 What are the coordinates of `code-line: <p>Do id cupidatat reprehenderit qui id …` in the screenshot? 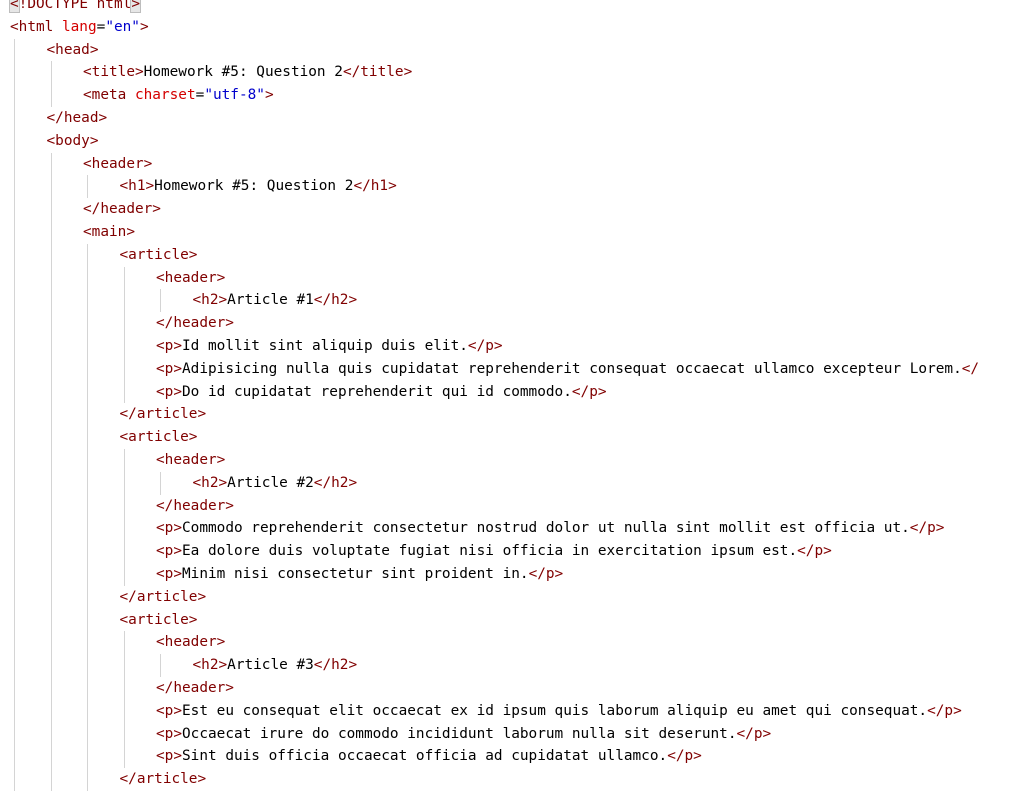 It's located at (512, 392).